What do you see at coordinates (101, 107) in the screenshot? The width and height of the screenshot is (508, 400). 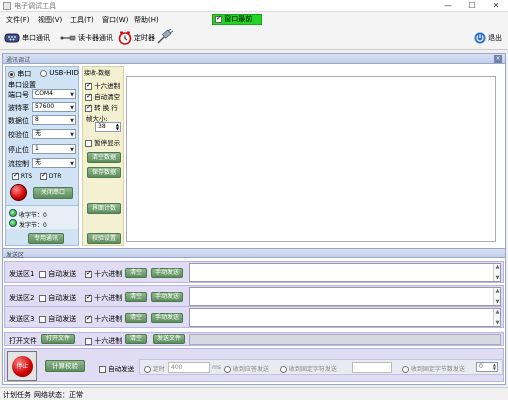 I see `wrap-checkbox: 转 换 行` at bounding box center [101, 107].